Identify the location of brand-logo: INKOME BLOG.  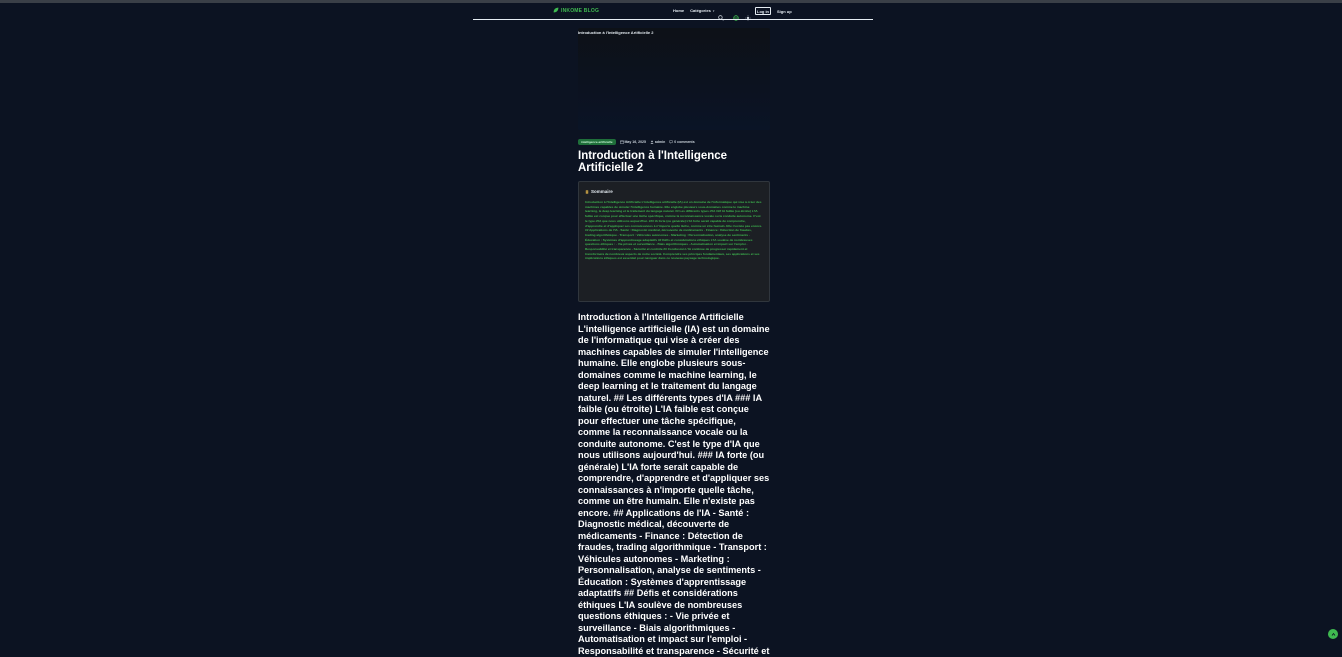
(576, 11).